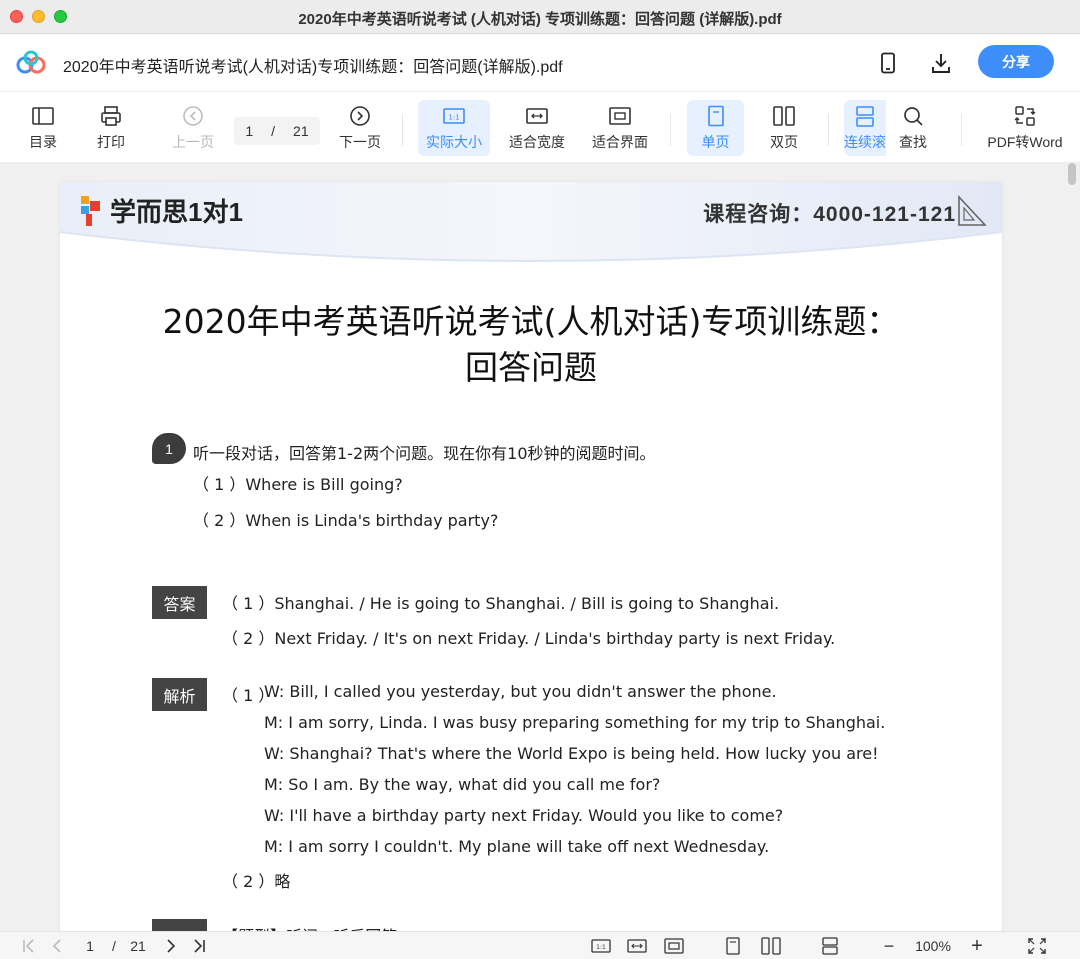  I want to click on status-fit-width-button, so click(637, 946).